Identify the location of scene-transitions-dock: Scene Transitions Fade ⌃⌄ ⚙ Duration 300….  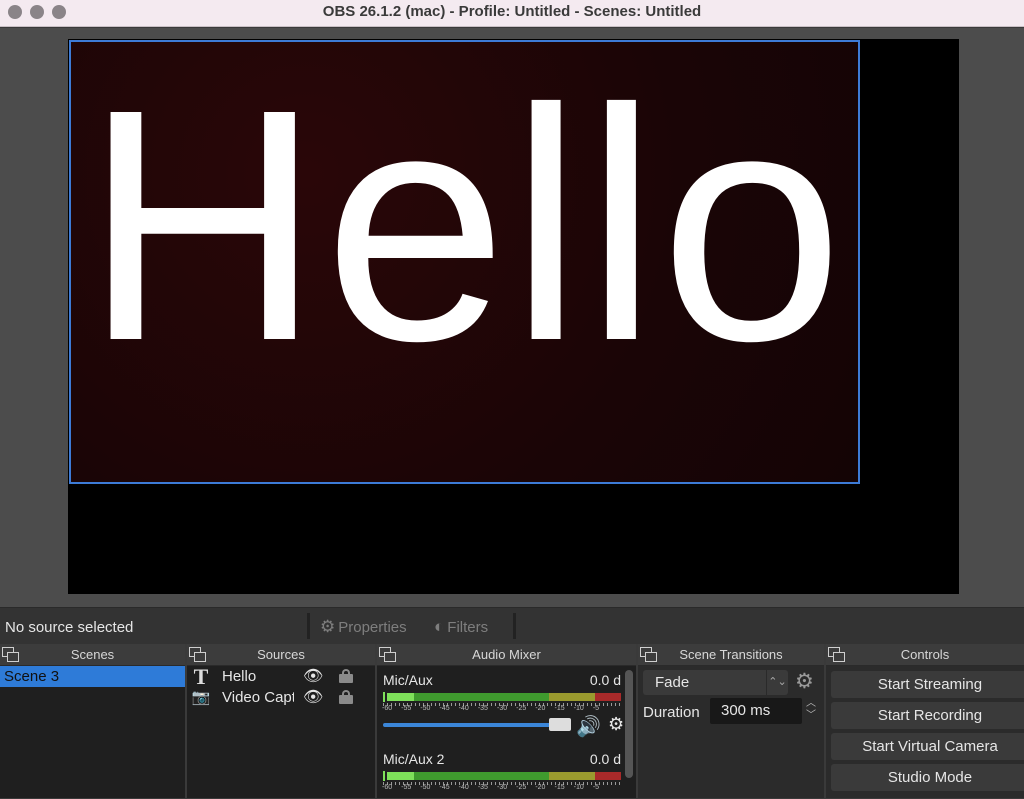
(731, 721).